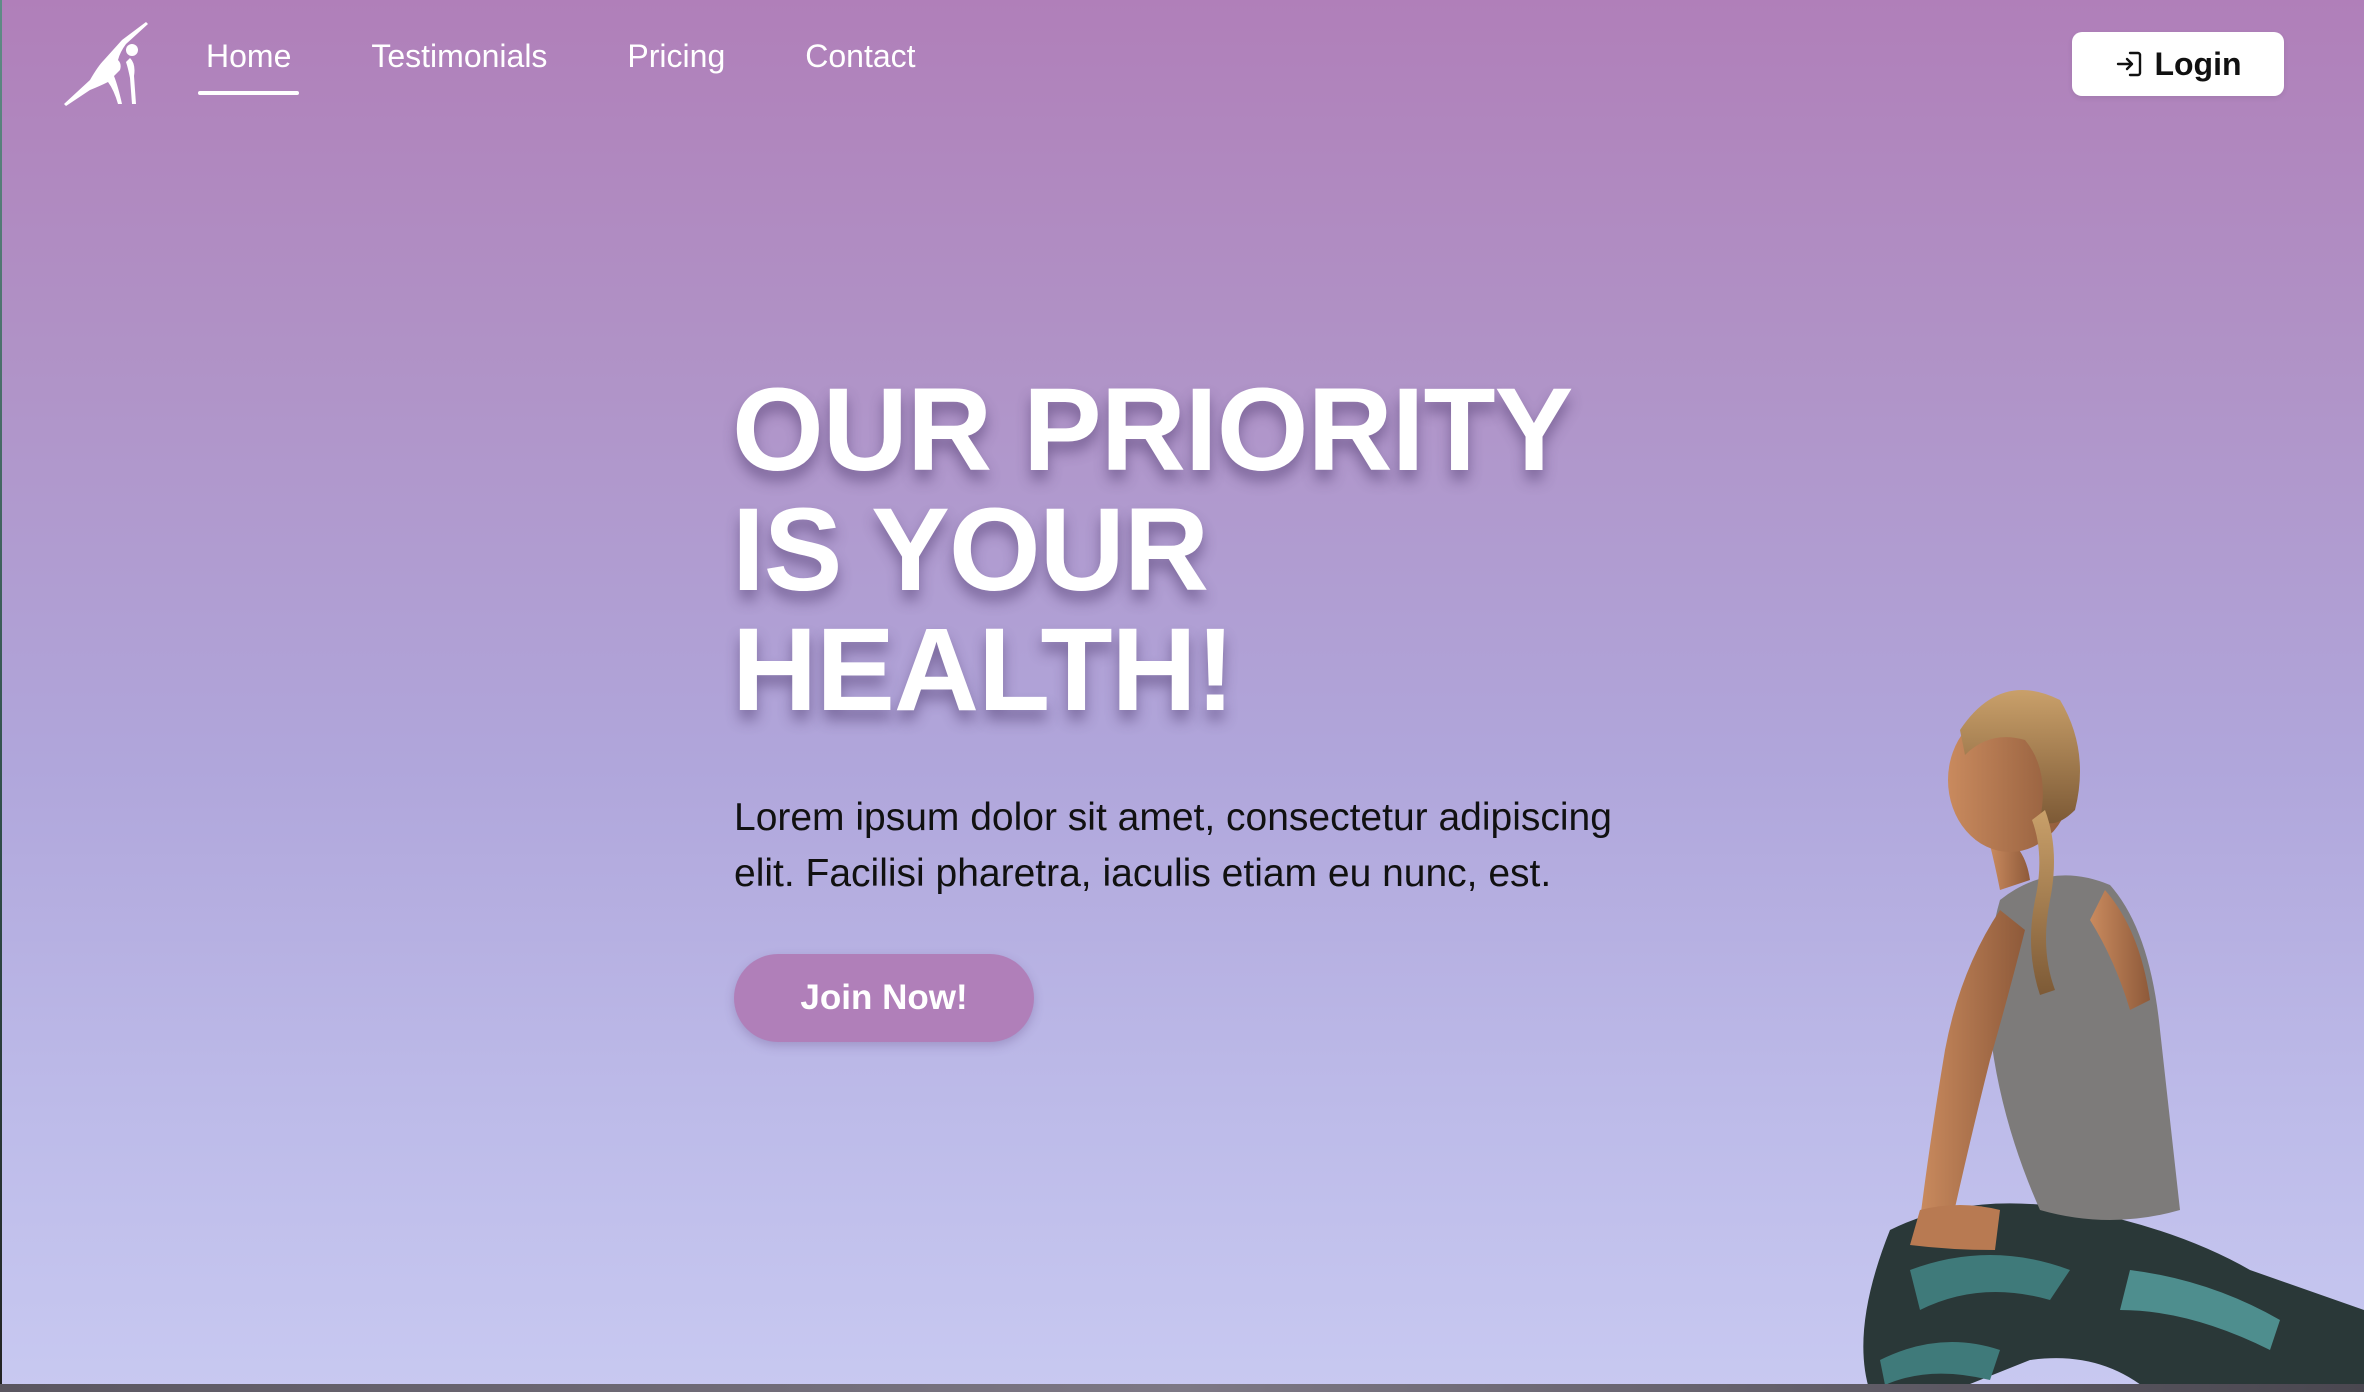 This screenshot has width=2364, height=1392. Describe the element at coordinates (884, 998) in the screenshot. I see `join-now-button: Join Now!` at that location.